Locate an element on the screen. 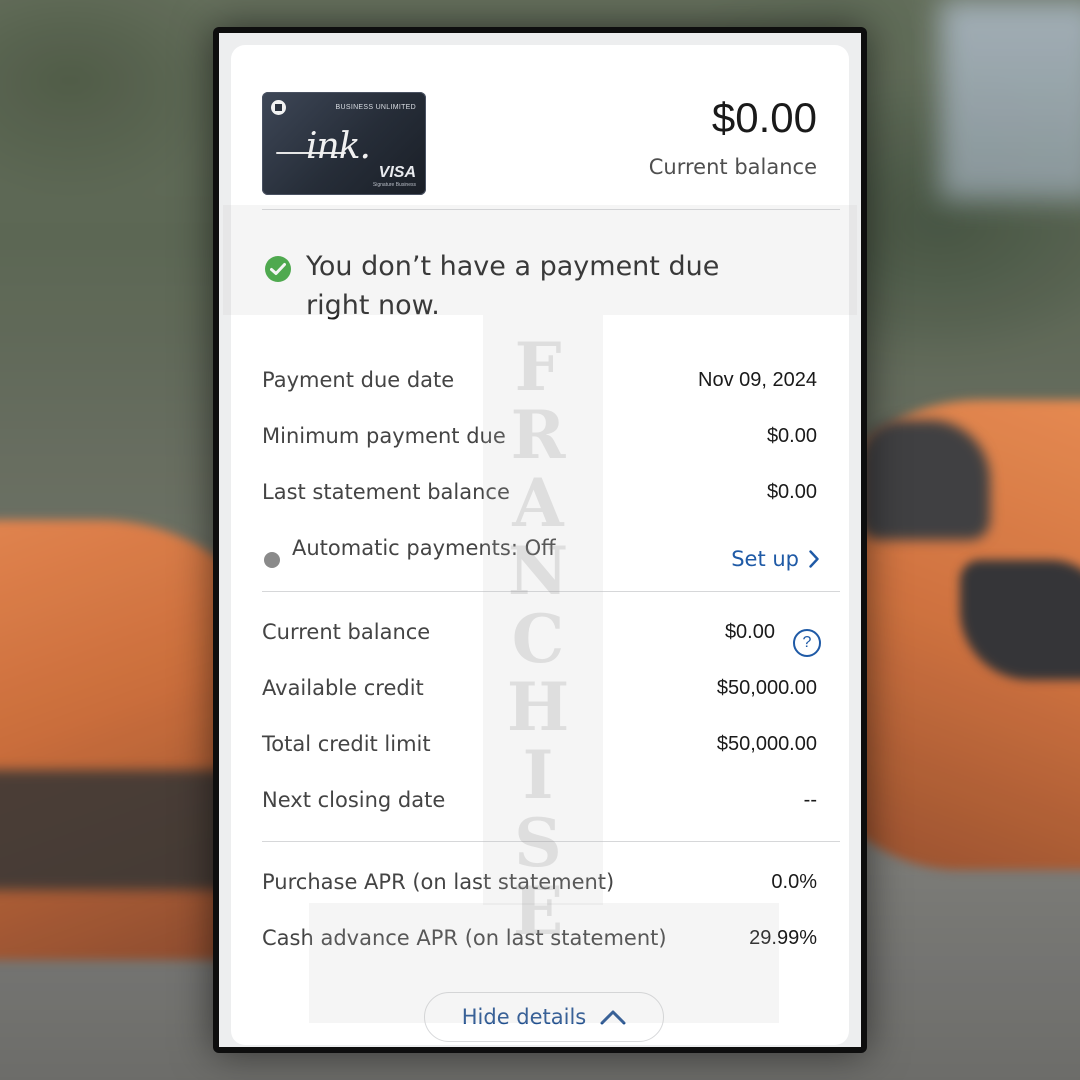 Image resolution: width=1080 pixels, height=1080 pixels. autopay-setup-link: Set up is located at coordinates (775, 559).